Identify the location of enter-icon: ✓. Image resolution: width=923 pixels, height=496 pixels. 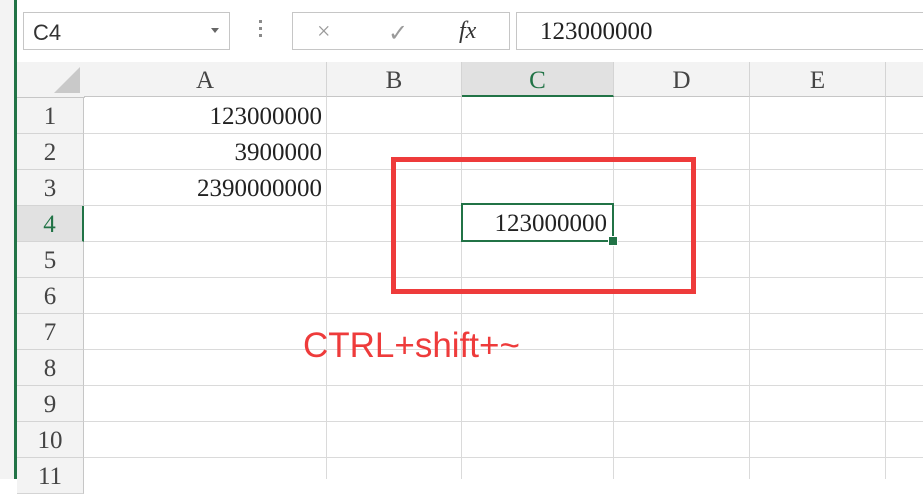
(398, 33).